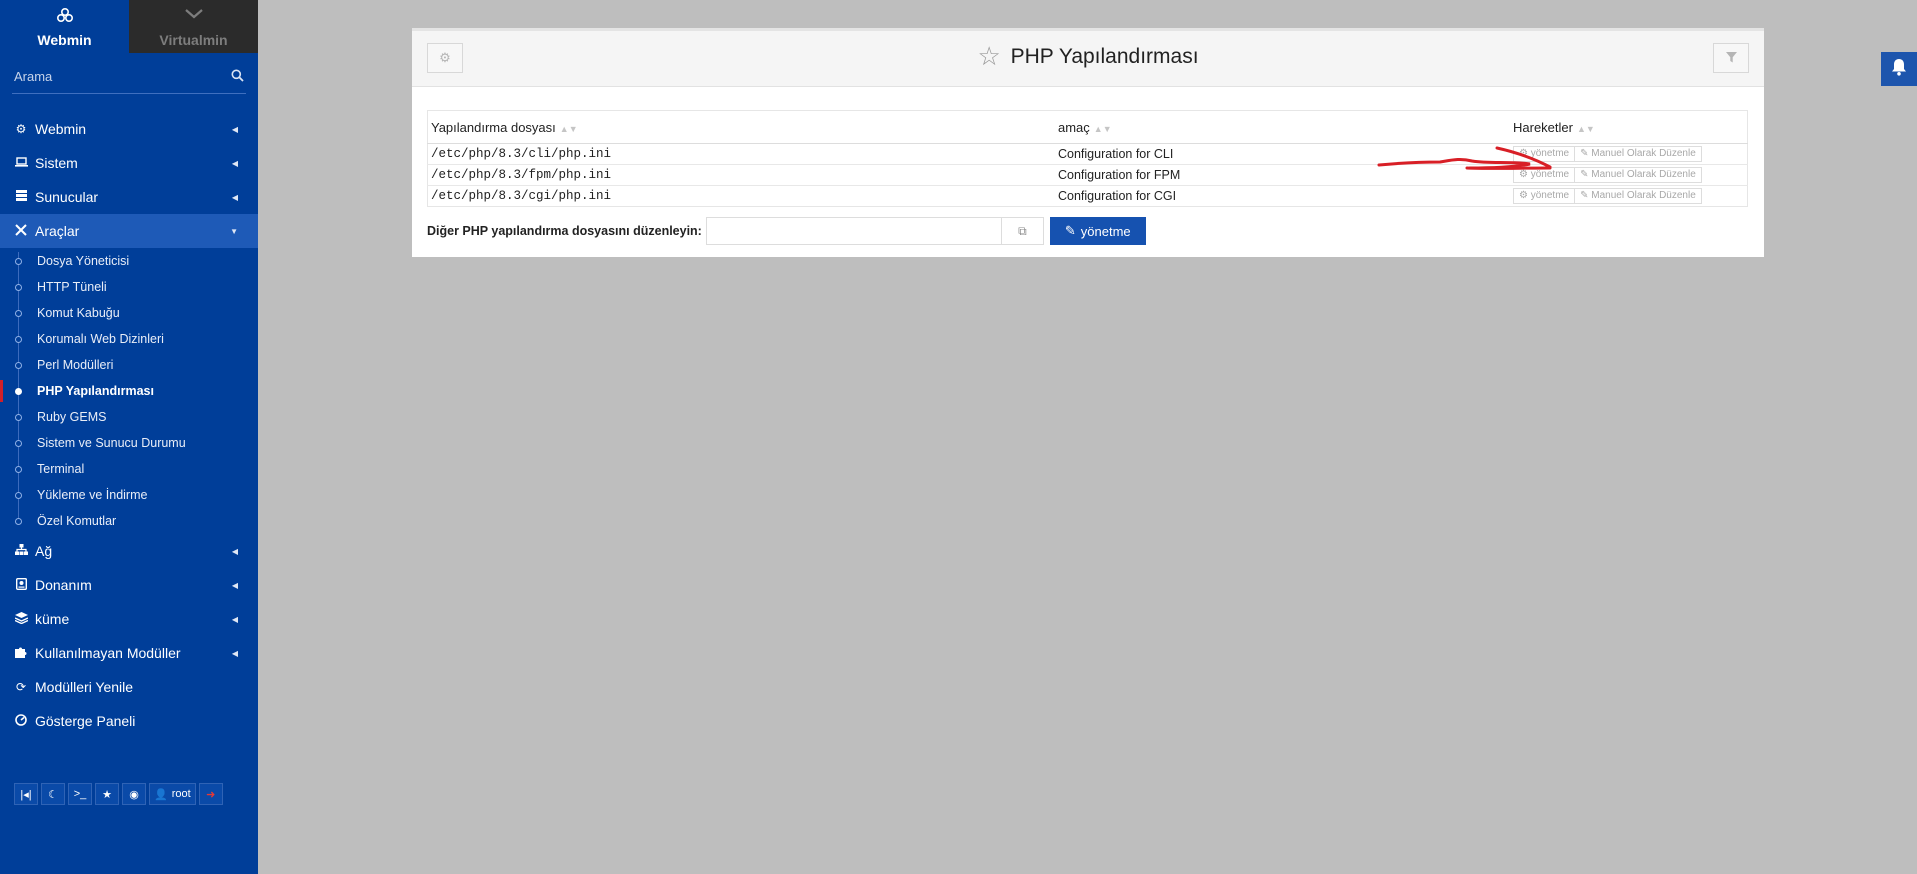 The height and width of the screenshot is (874, 1917). I want to click on column-header-label: Hareketler, so click(1543, 127).